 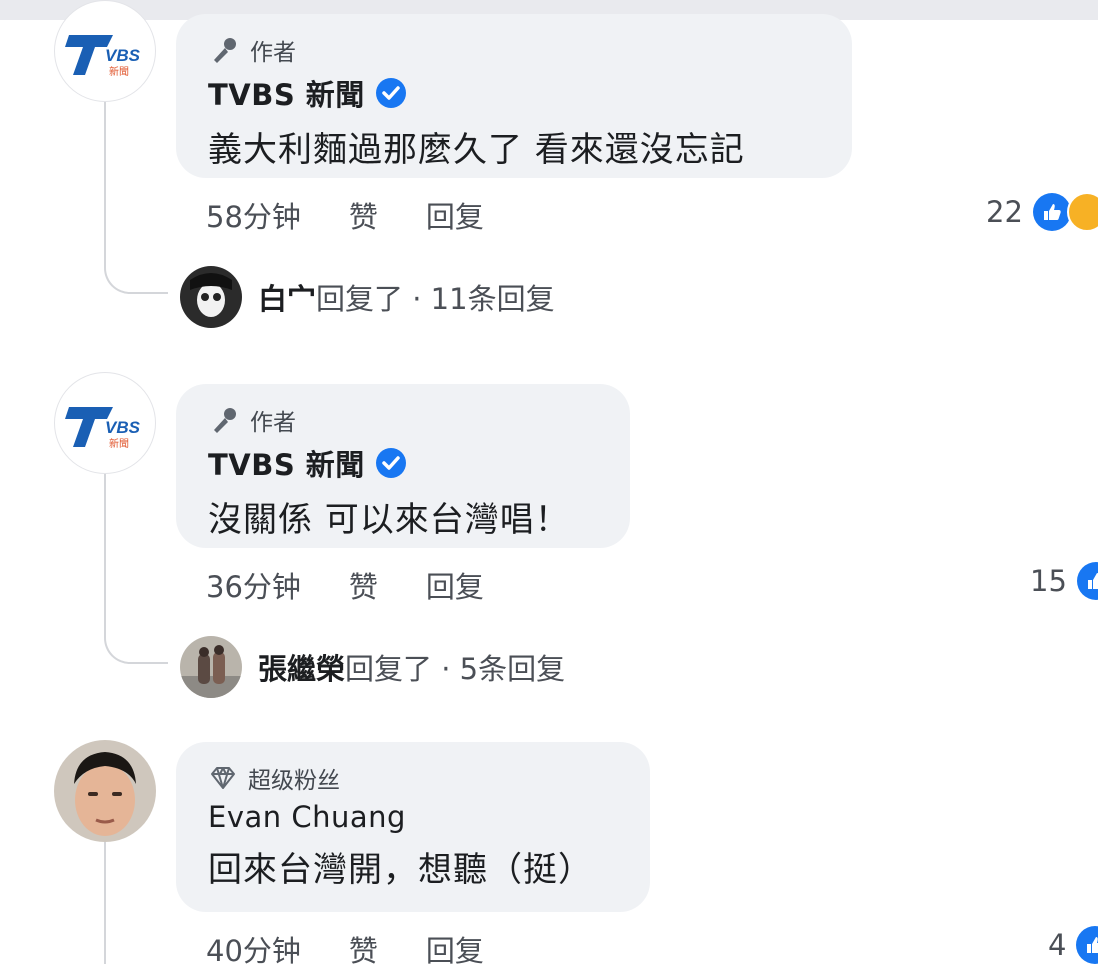 I want to click on haha-icon, so click(x=1082, y=212).